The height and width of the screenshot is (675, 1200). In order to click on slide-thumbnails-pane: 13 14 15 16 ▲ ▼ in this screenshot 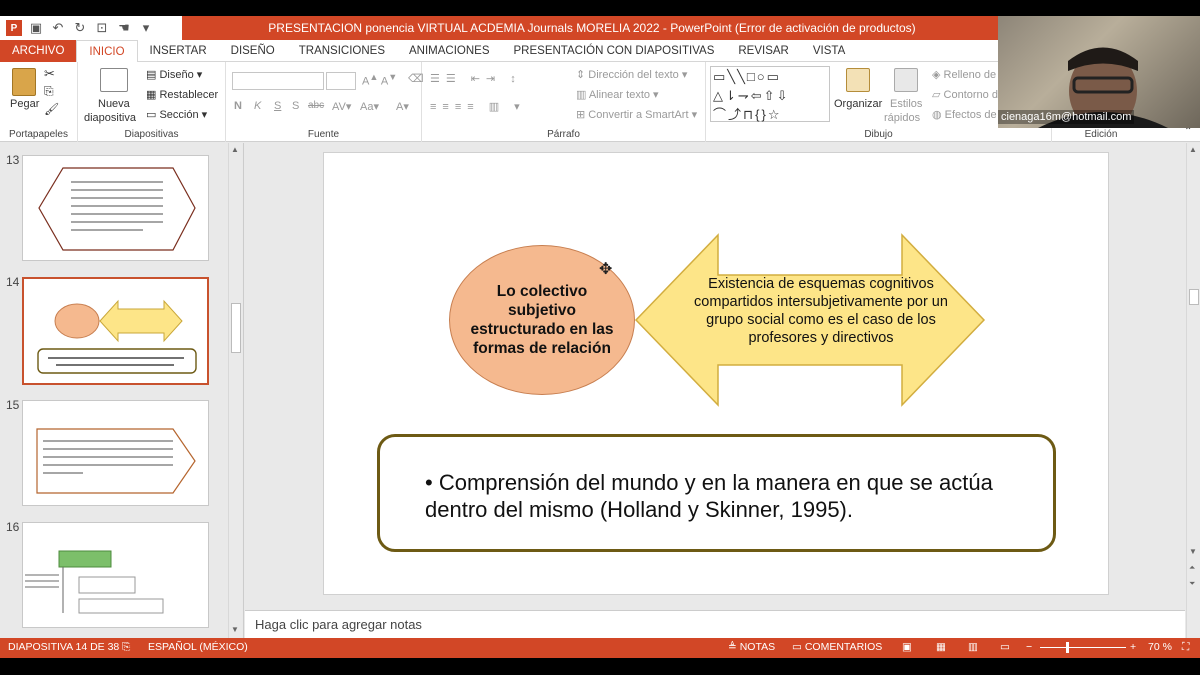, I will do `click(122, 390)`.